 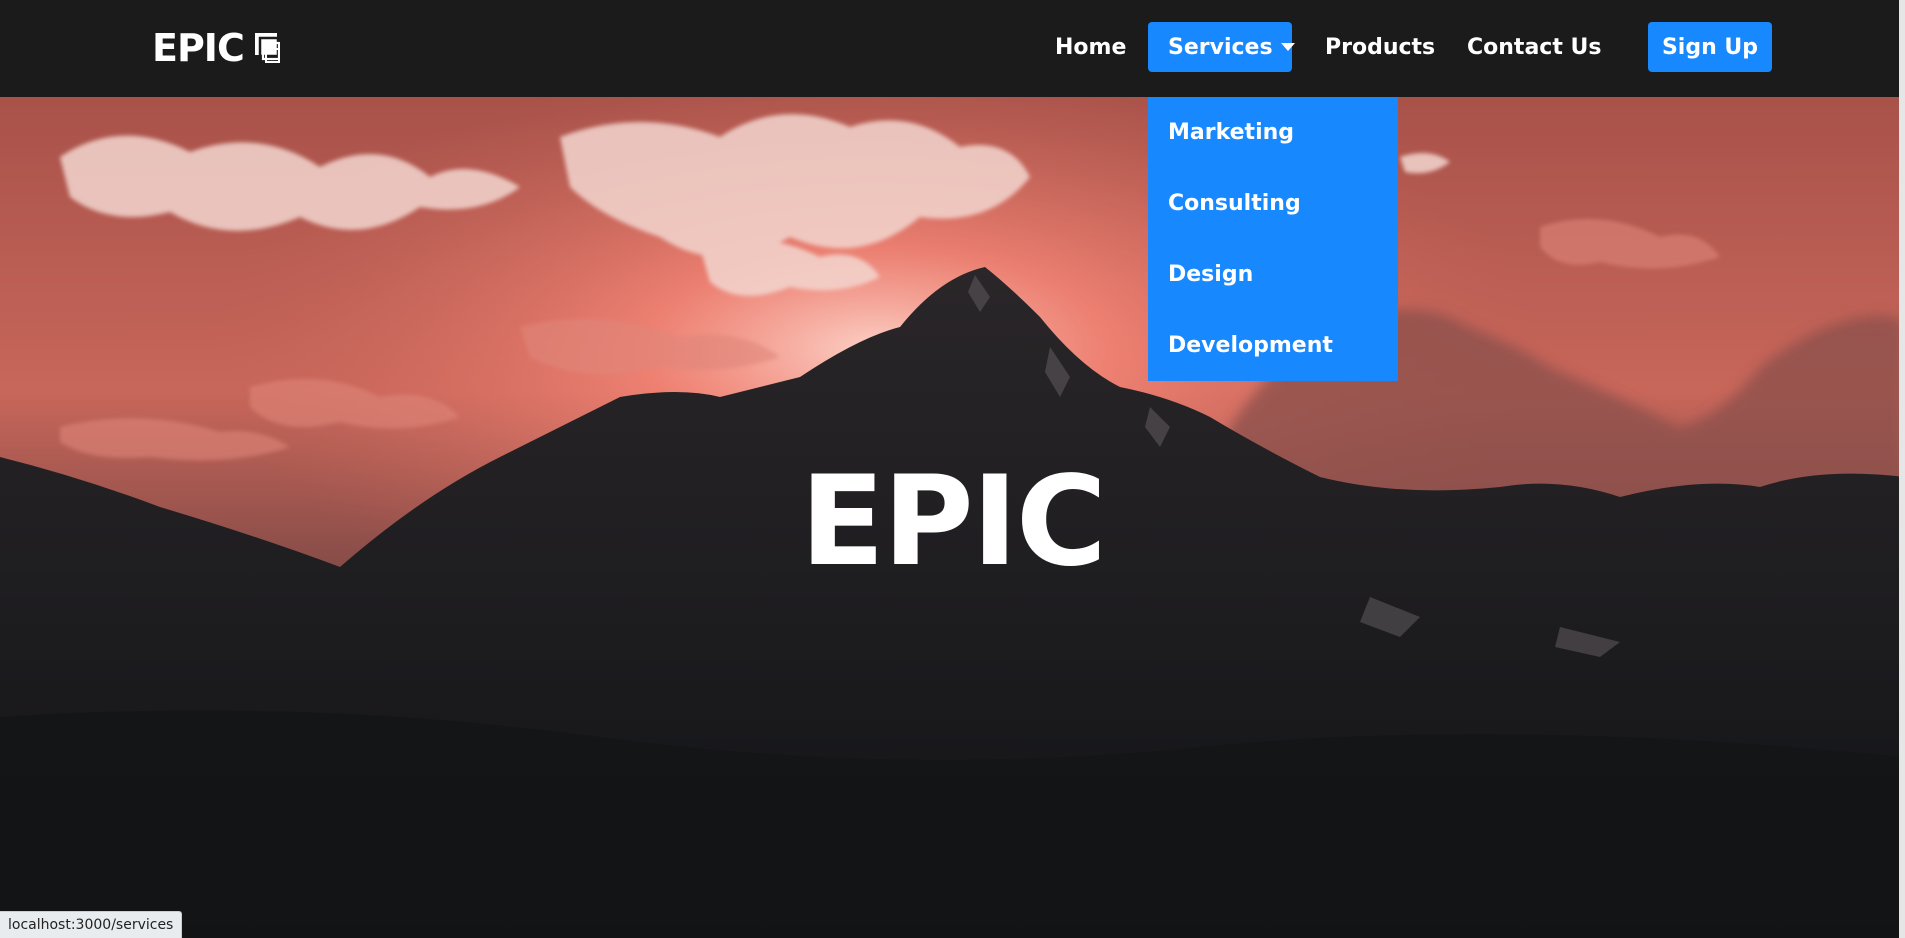 I want to click on nav-services-label: Services, so click(x=1220, y=47).